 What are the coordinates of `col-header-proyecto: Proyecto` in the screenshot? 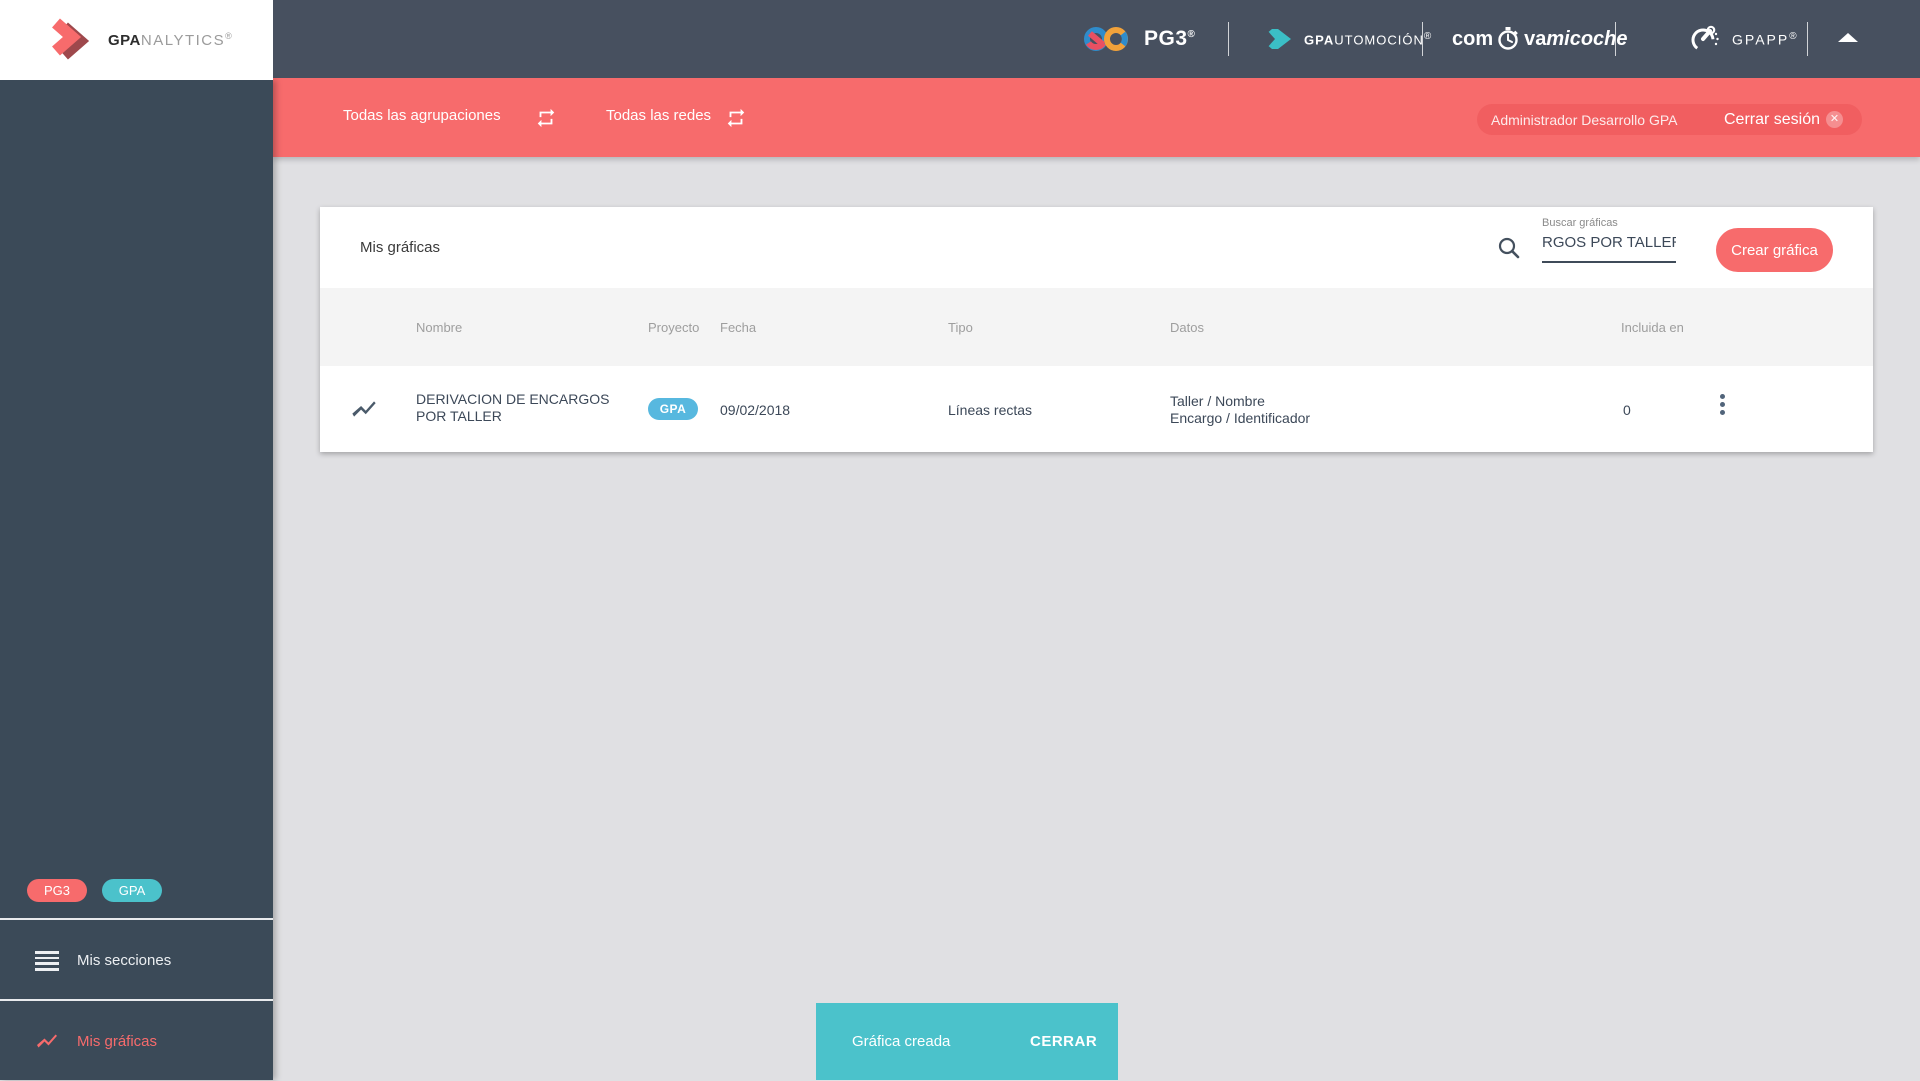 It's located at (674, 327).